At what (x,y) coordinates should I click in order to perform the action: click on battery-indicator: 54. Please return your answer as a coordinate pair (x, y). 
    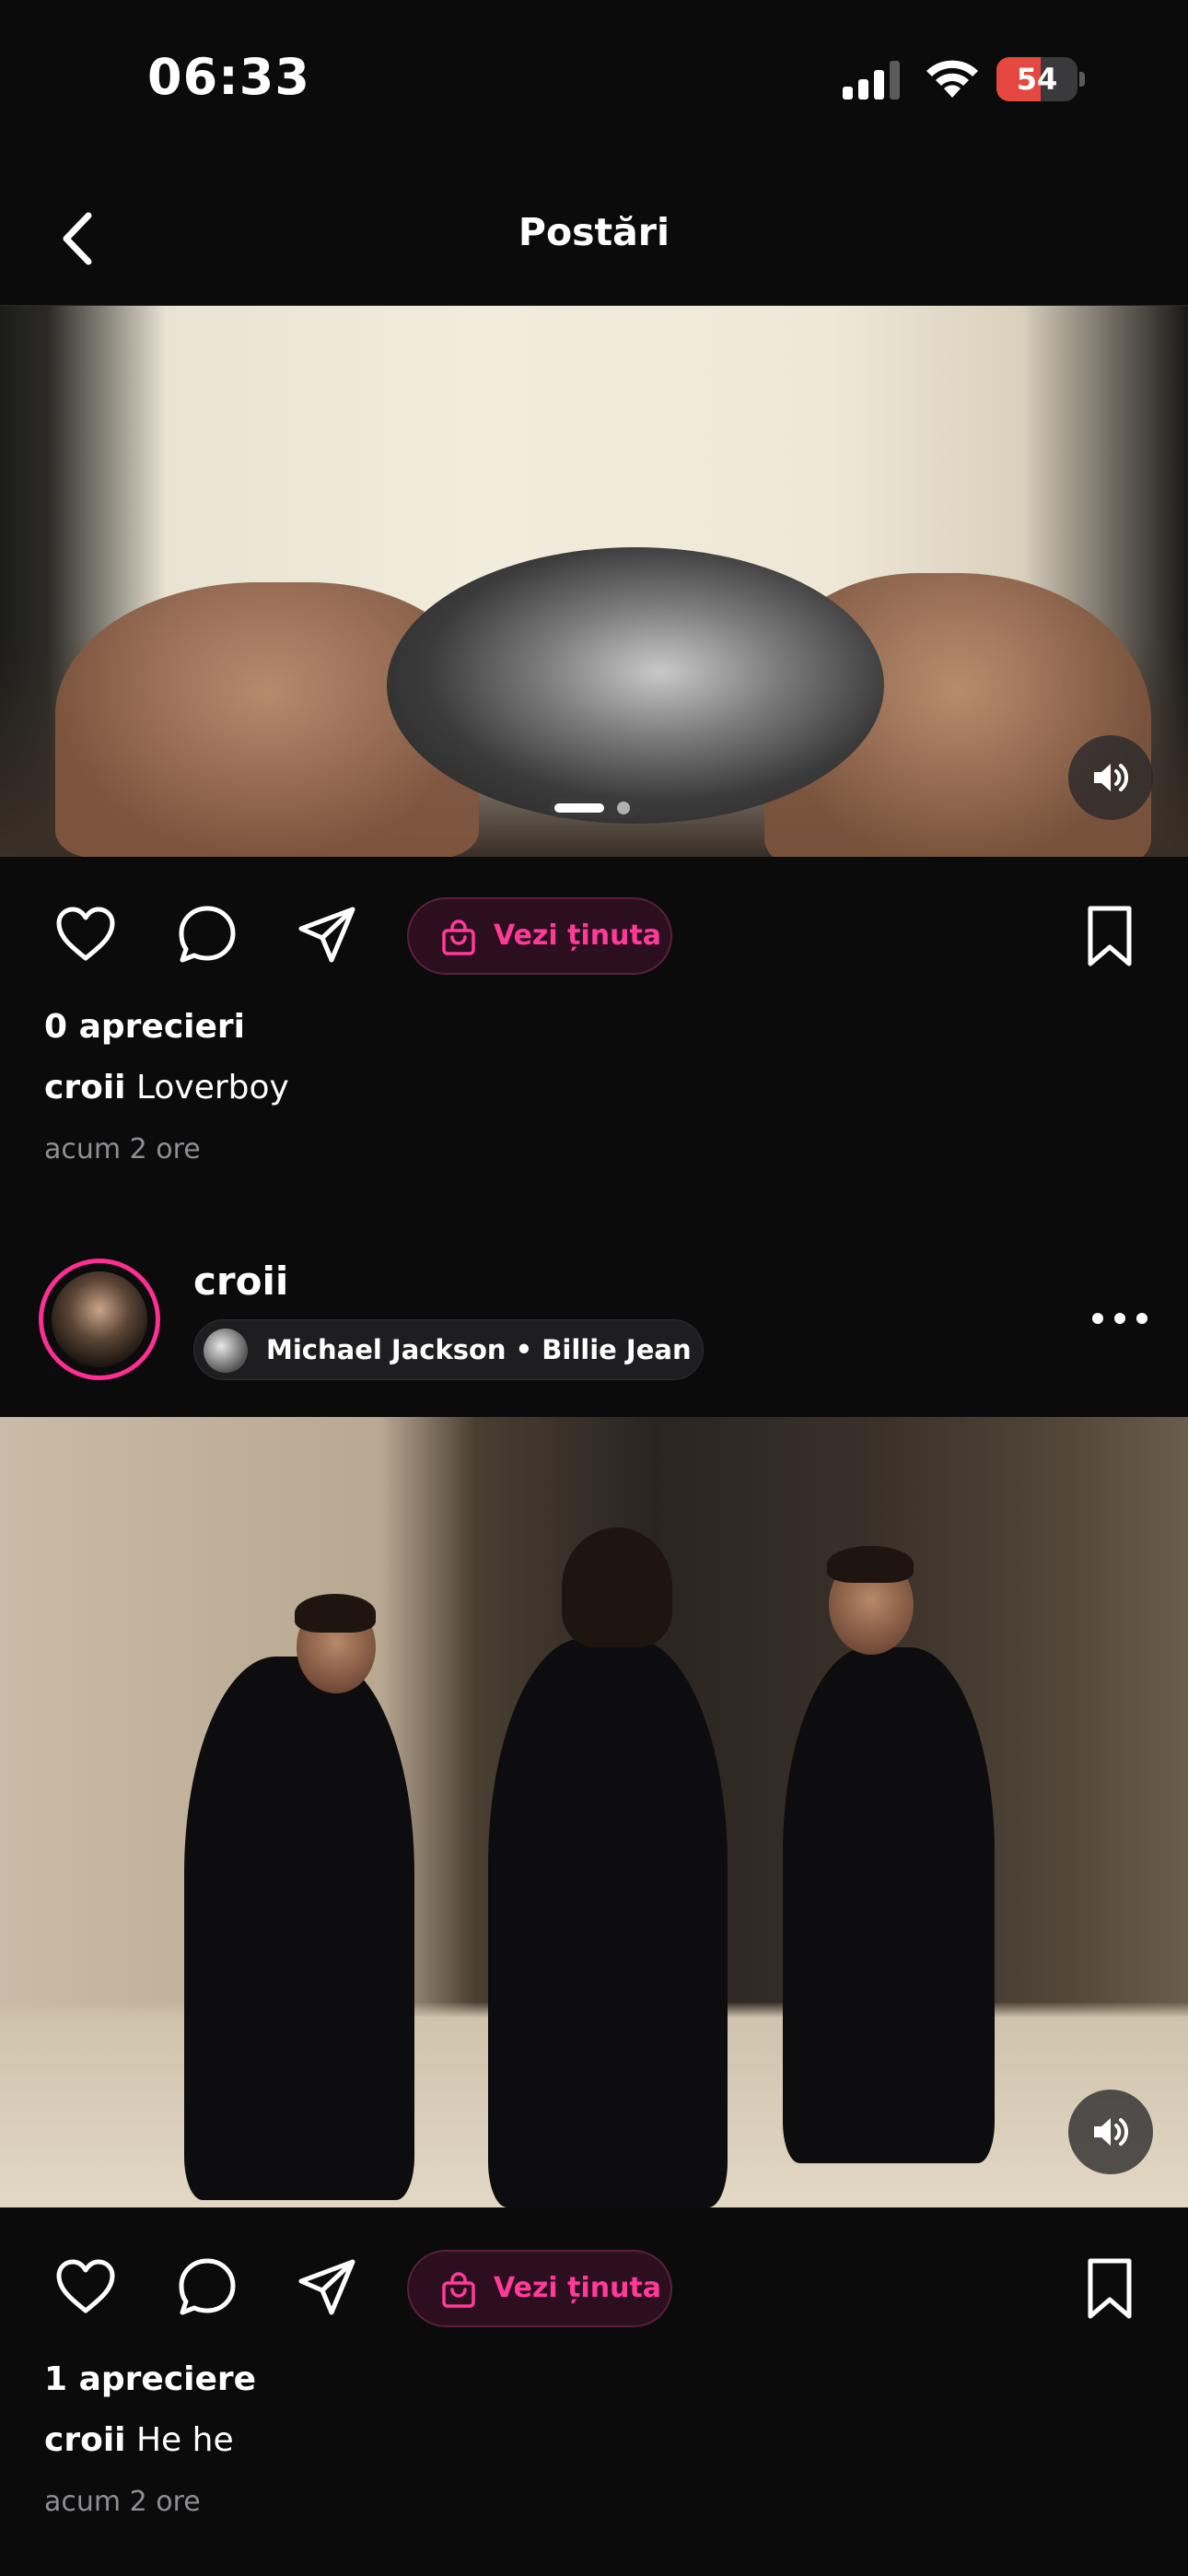
    Looking at the image, I should click on (1040, 79).